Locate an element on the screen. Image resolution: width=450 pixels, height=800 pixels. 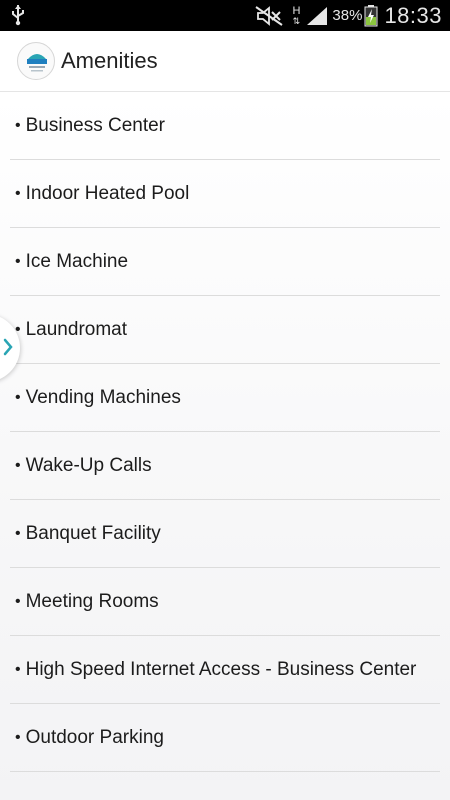
list-item: • Business Center is located at coordinates (225, 126).